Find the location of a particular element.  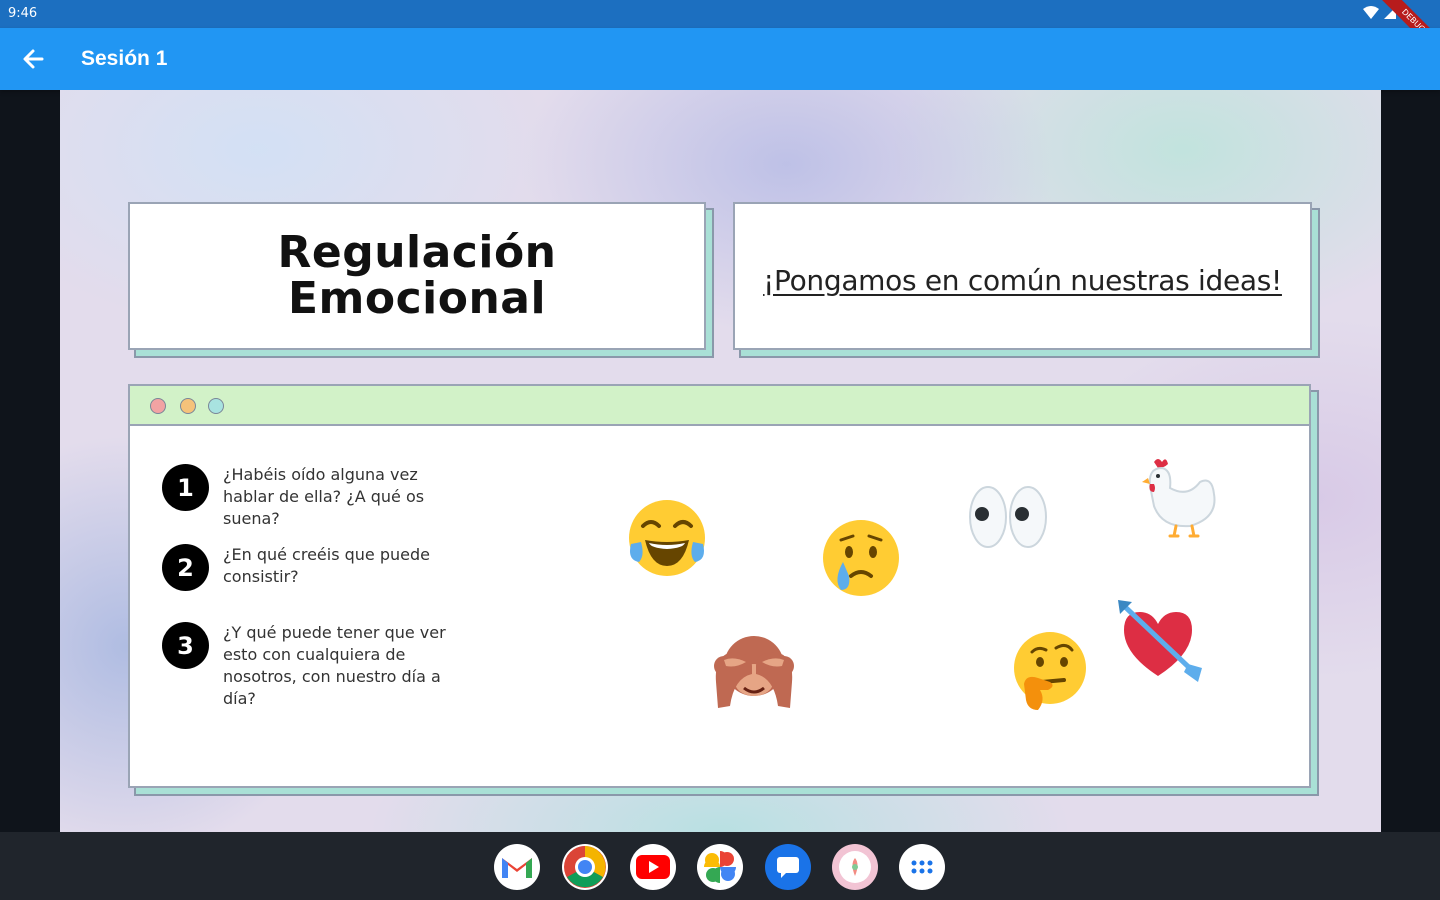

app-bar: Sesión 1 is located at coordinates (720, 59).